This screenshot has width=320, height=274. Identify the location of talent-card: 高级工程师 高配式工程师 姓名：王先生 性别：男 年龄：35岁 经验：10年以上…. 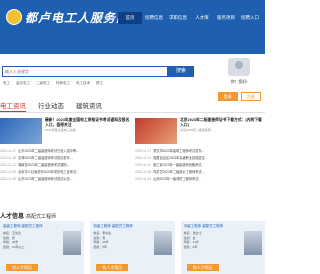
(42, 247).